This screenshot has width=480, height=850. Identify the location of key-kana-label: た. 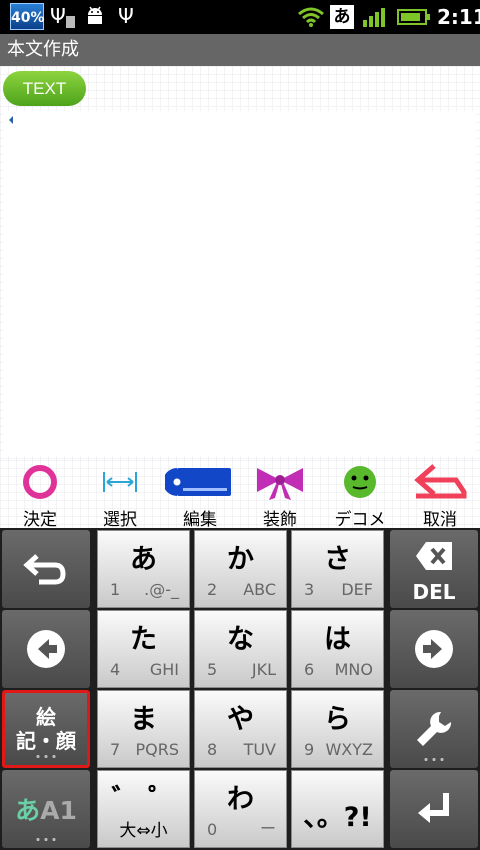
(143, 639).